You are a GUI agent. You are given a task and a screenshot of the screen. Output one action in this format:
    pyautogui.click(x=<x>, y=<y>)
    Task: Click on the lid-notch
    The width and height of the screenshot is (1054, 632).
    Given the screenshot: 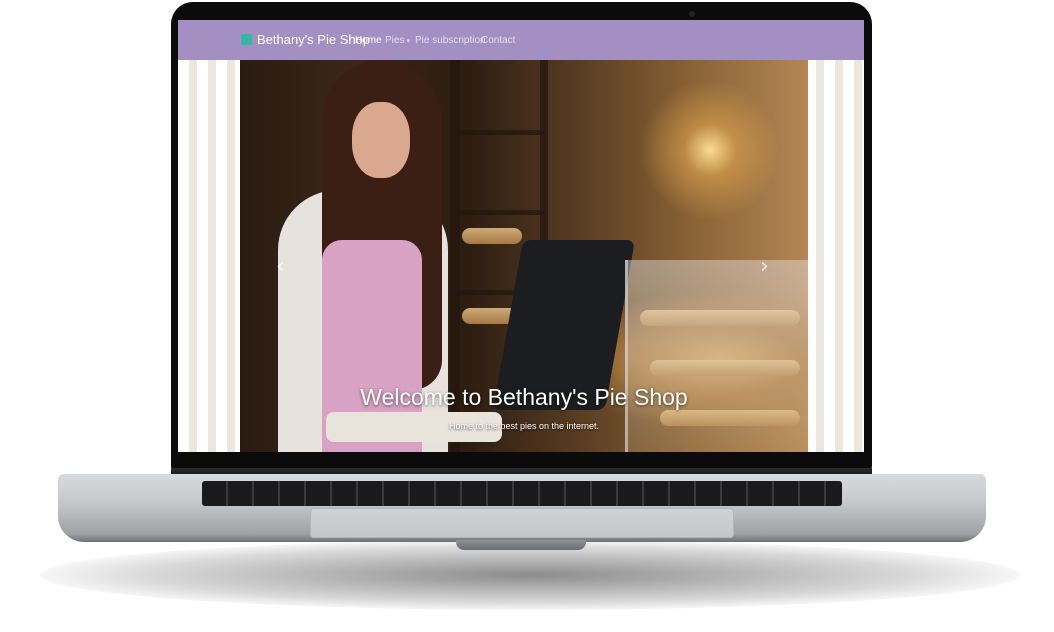 What is the action you would take?
    pyautogui.click(x=521, y=545)
    